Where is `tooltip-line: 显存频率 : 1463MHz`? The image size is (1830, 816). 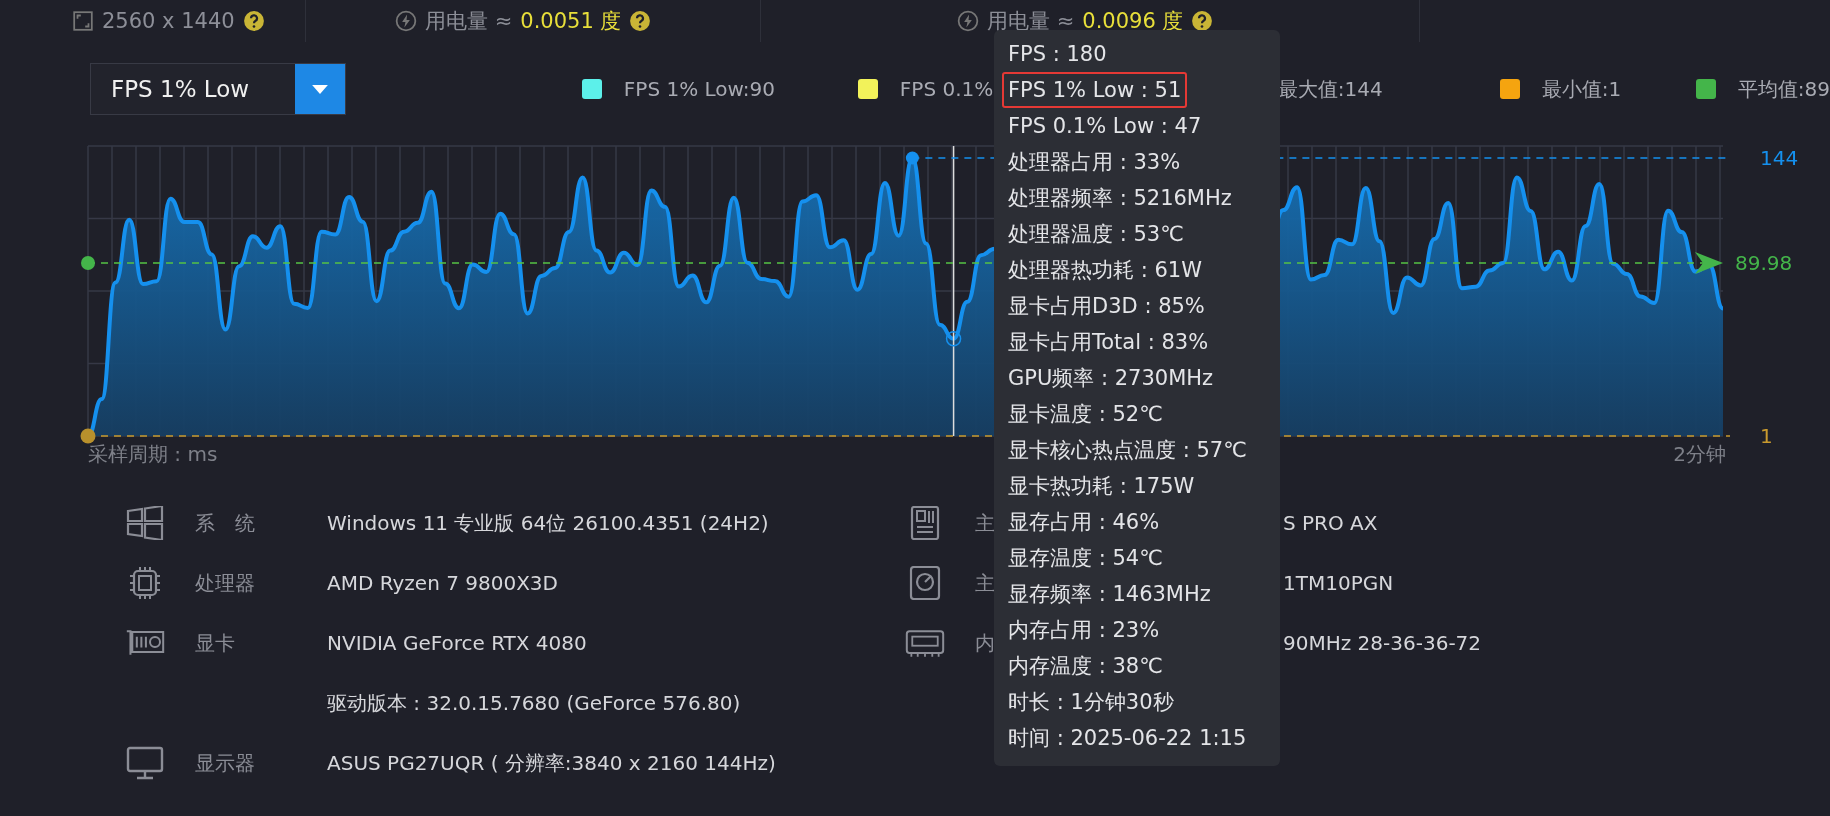
tooltip-line: 显存频率 : 1463MHz is located at coordinates (1109, 594).